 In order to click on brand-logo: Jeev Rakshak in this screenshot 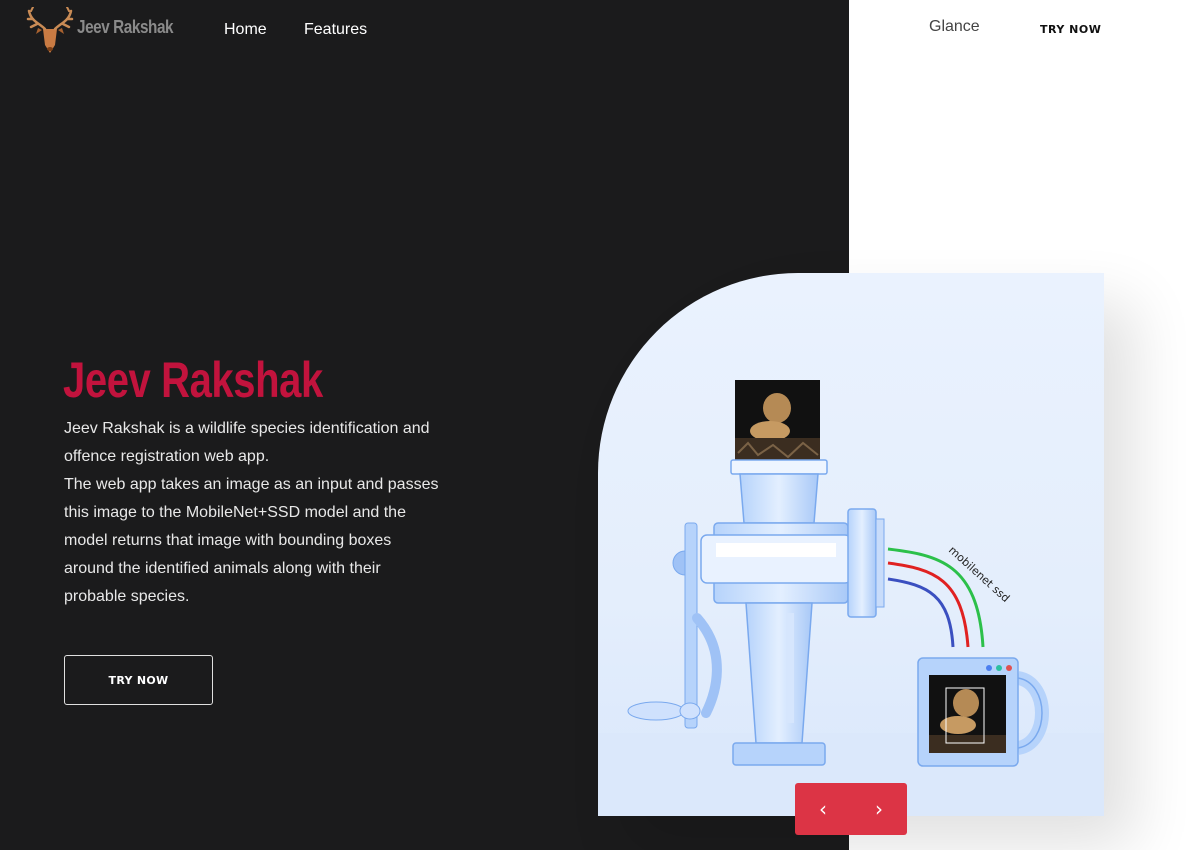, I will do `click(107, 31)`.